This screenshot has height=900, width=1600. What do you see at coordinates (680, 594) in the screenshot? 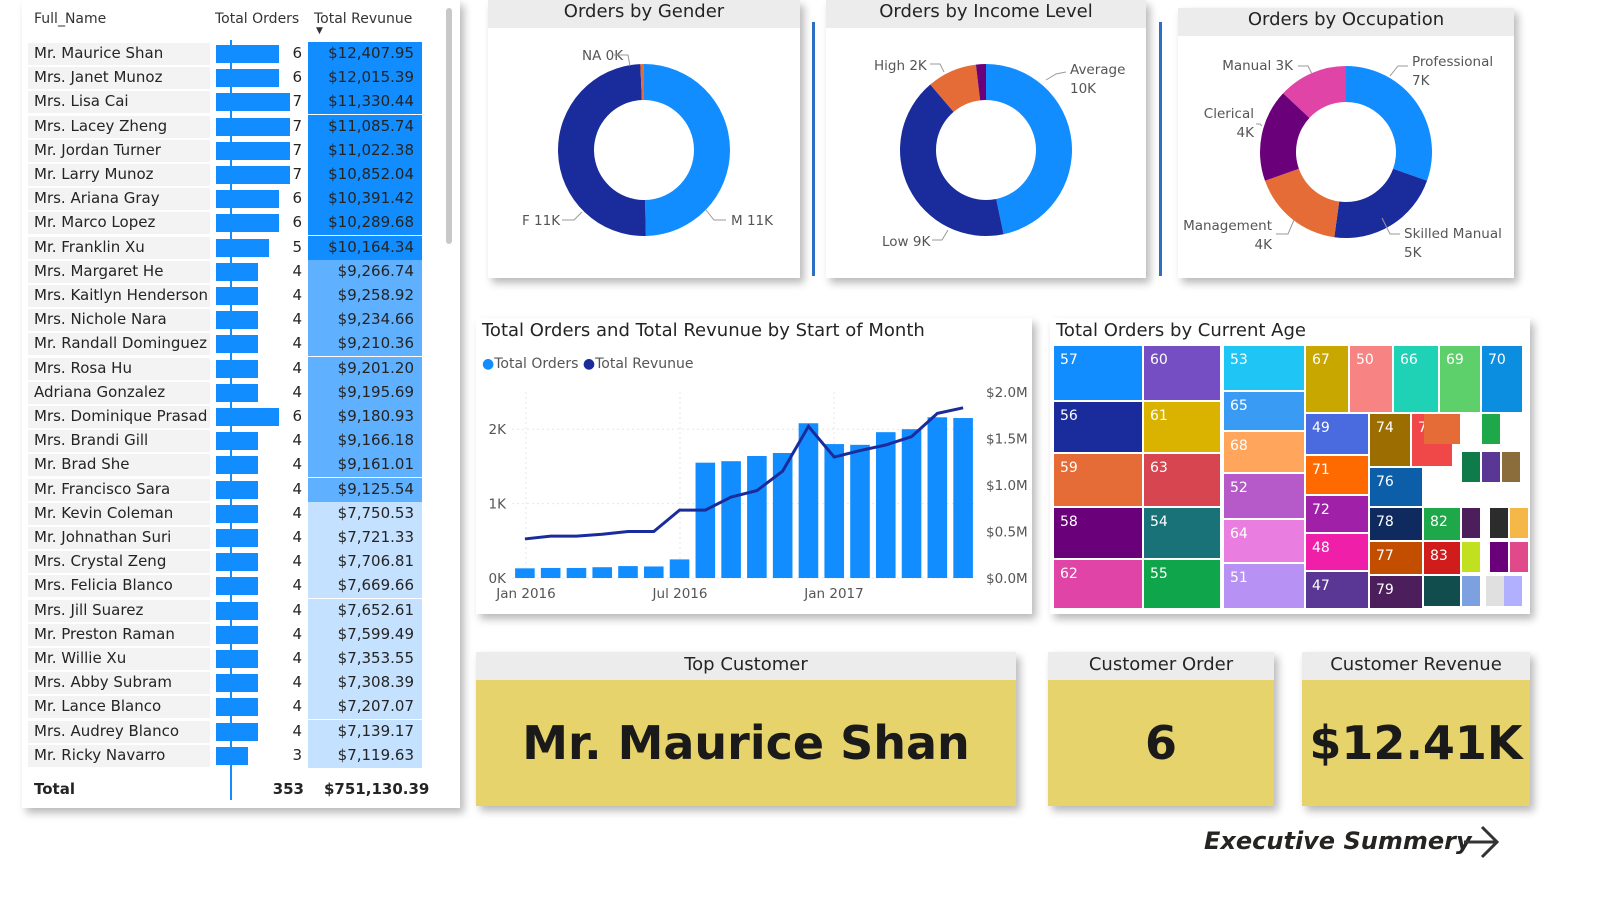
I see `x-tick: Jul 2016` at bounding box center [680, 594].